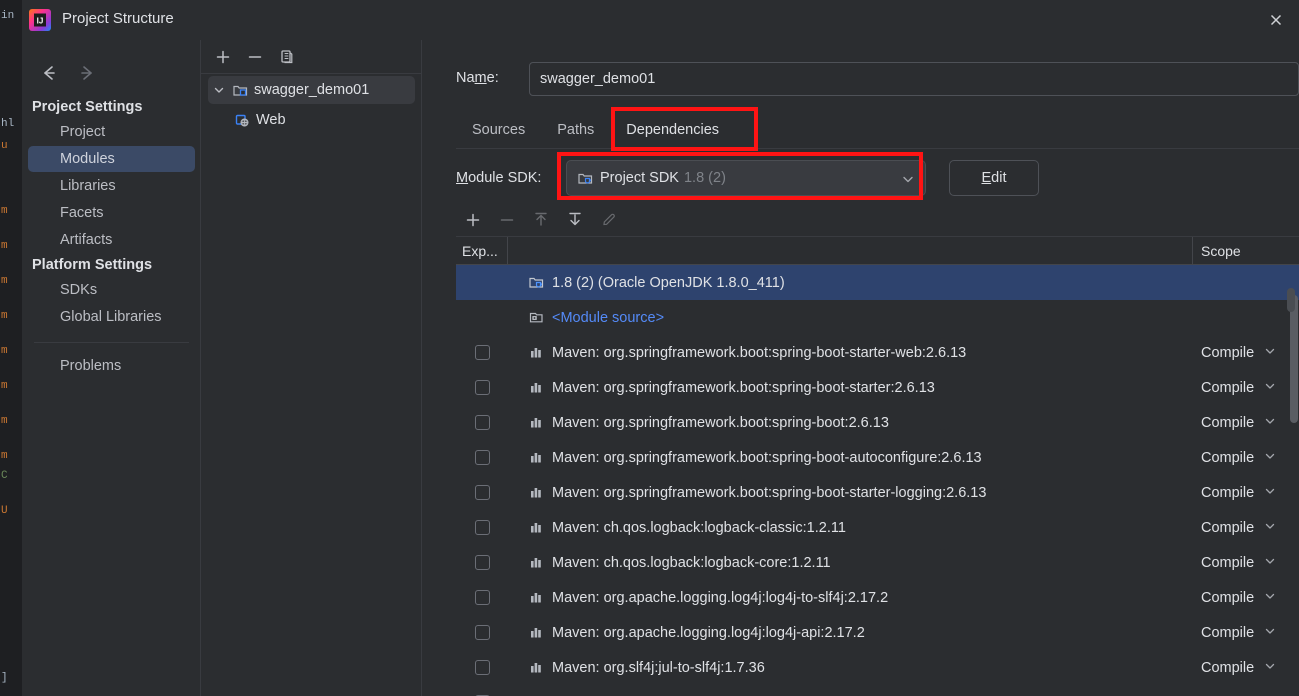 The image size is (1299, 696). I want to click on column-header-scope: Scope, so click(1246, 250).